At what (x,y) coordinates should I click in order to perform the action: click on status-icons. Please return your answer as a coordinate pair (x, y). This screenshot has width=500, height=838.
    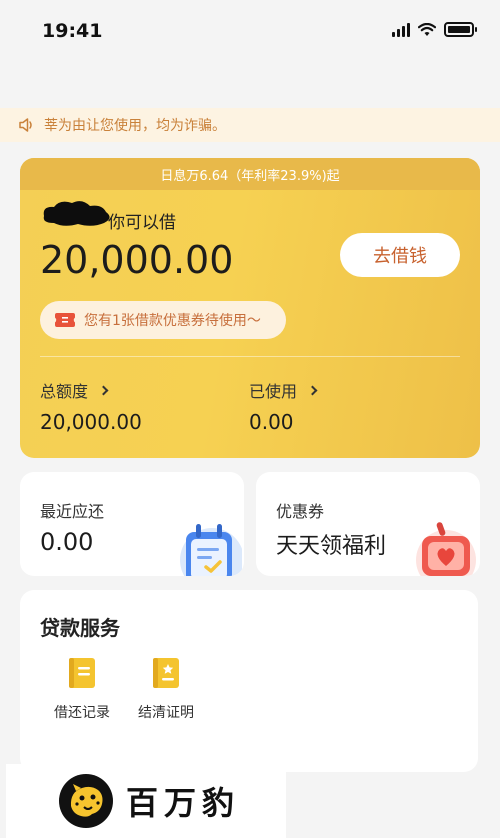
    Looking at the image, I should click on (434, 29).